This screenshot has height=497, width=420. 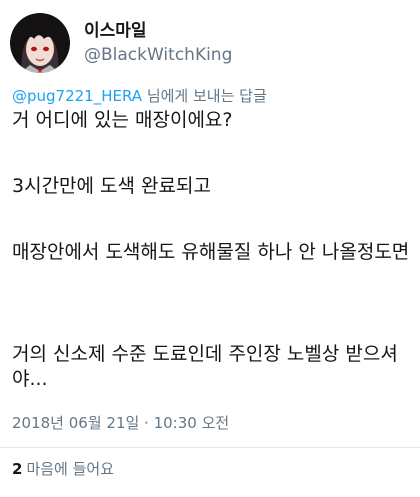 What do you see at coordinates (120, 423) in the screenshot?
I see `tweet-timestamp: 2018년 06월 21일 · 10:30 오전` at bounding box center [120, 423].